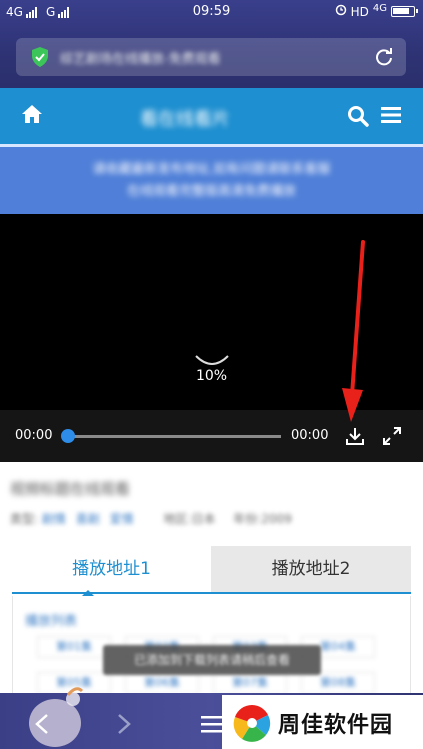 The height and width of the screenshot is (749, 423). I want to click on episode-button: 第07集, so click(250, 683).